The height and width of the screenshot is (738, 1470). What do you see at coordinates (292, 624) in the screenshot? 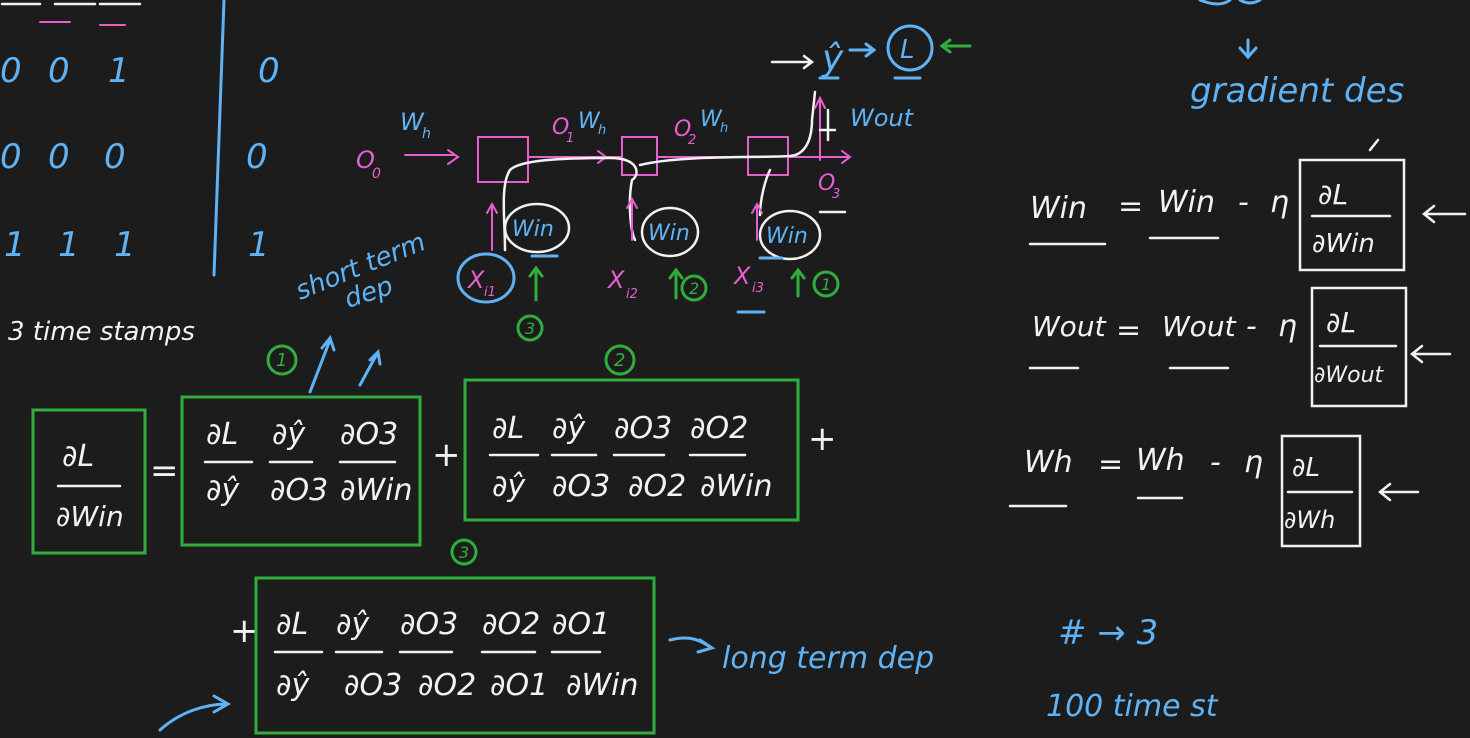
I see `term3-numerator: ∂L` at bounding box center [292, 624].